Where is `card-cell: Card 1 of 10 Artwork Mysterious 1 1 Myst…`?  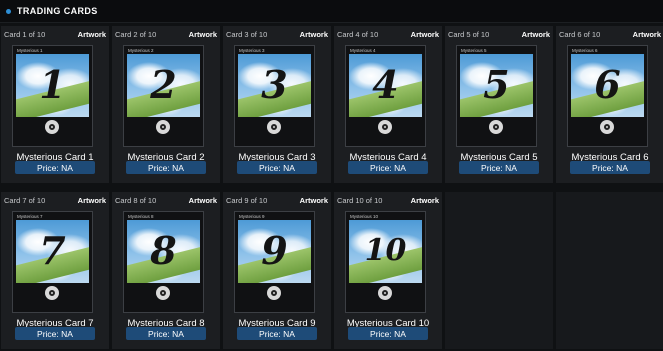 card-cell: Card 1 of 10 Artwork Mysterious 1 1 Myst… is located at coordinates (55, 104).